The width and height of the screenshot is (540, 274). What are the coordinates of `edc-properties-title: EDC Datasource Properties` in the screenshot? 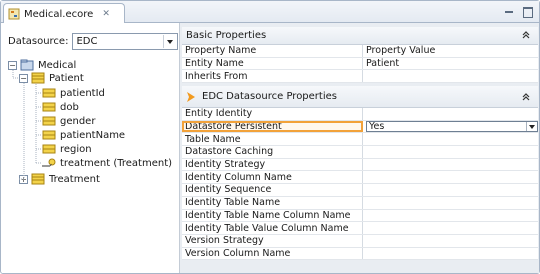 It's located at (269, 96).